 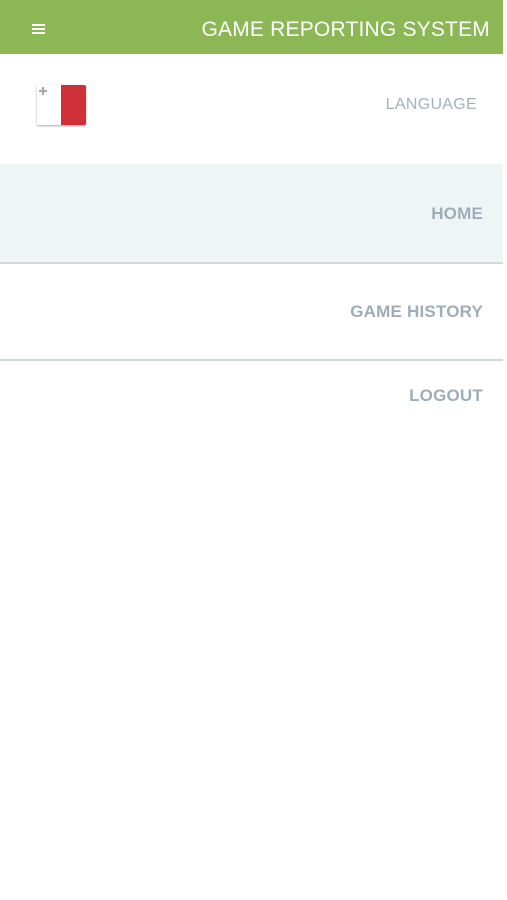 I want to click on language-selector: LANGUAGE, so click(x=251, y=109).